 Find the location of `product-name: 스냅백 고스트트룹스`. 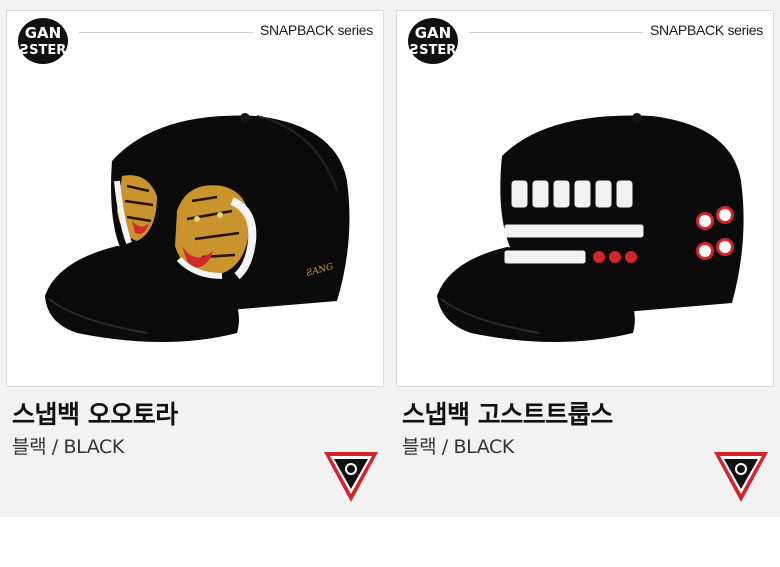

product-name: 스냅백 고스트트룹스 is located at coordinates (507, 413).